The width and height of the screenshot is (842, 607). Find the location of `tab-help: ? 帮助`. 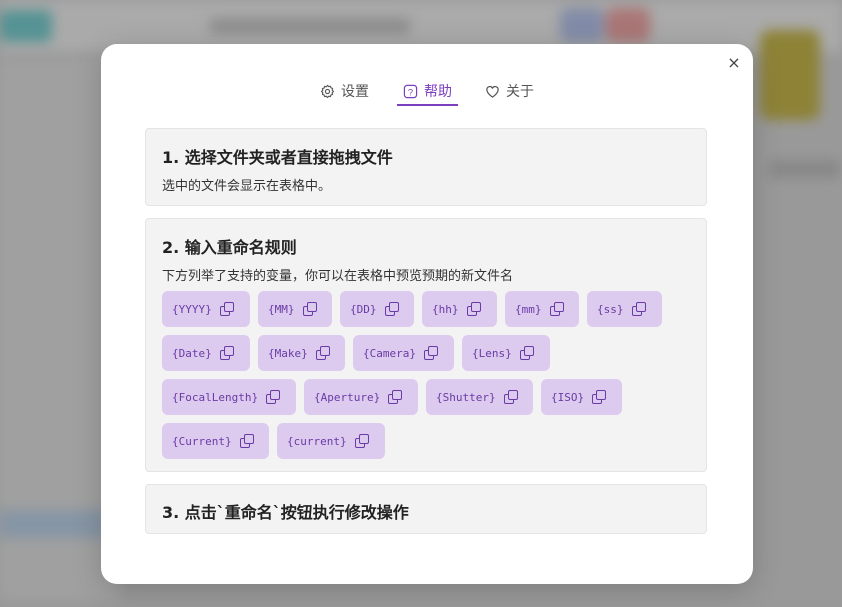

tab-help: ? 帮助 is located at coordinates (427, 91).